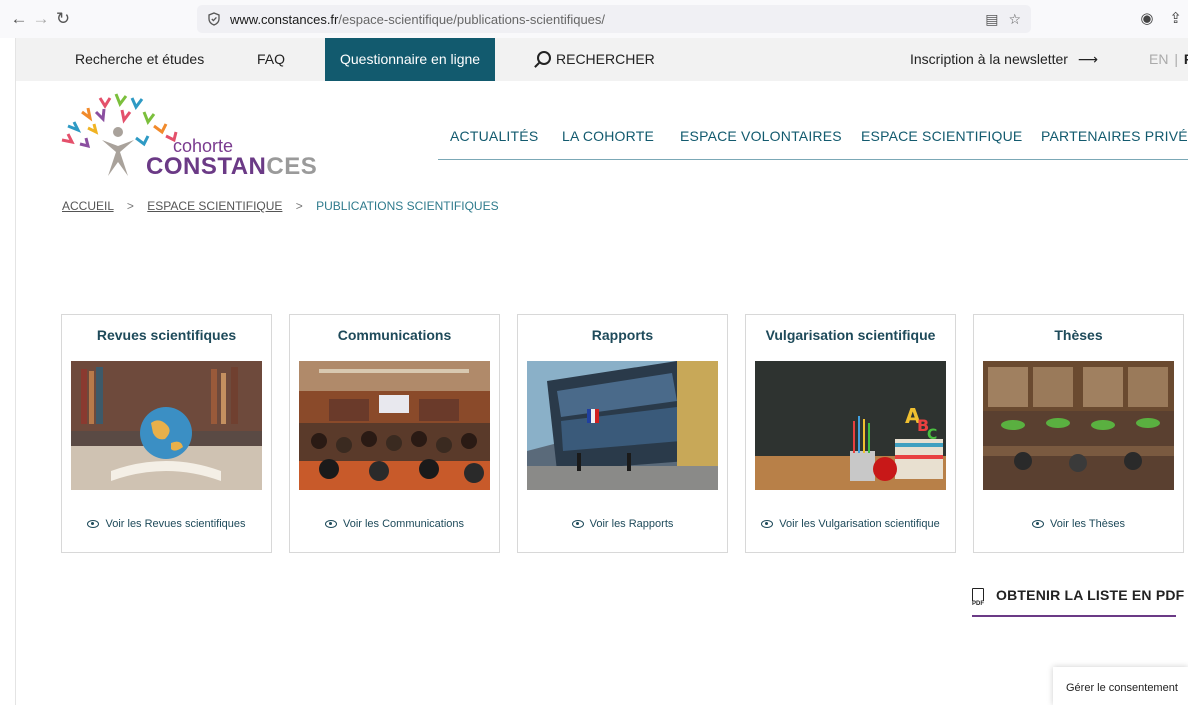 The image size is (1188, 705). Describe the element at coordinates (15, 371) in the screenshot. I see `page-left-border` at that location.